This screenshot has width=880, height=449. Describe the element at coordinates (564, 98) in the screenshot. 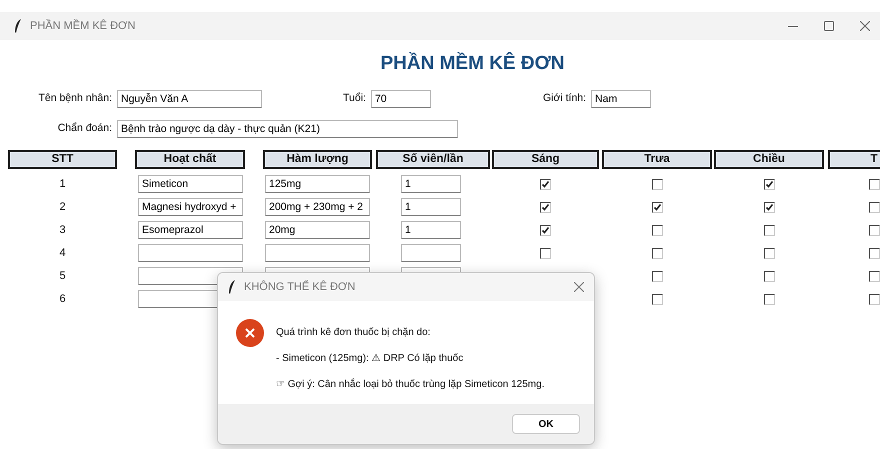

I see `field-label: Giới tính:` at that location.